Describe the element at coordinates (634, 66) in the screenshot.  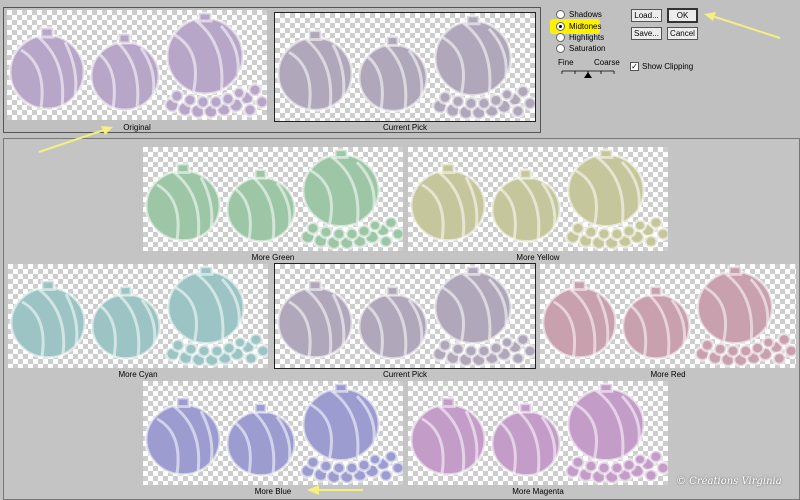
I see `show-clipping-checkbox: ✓` at that location.